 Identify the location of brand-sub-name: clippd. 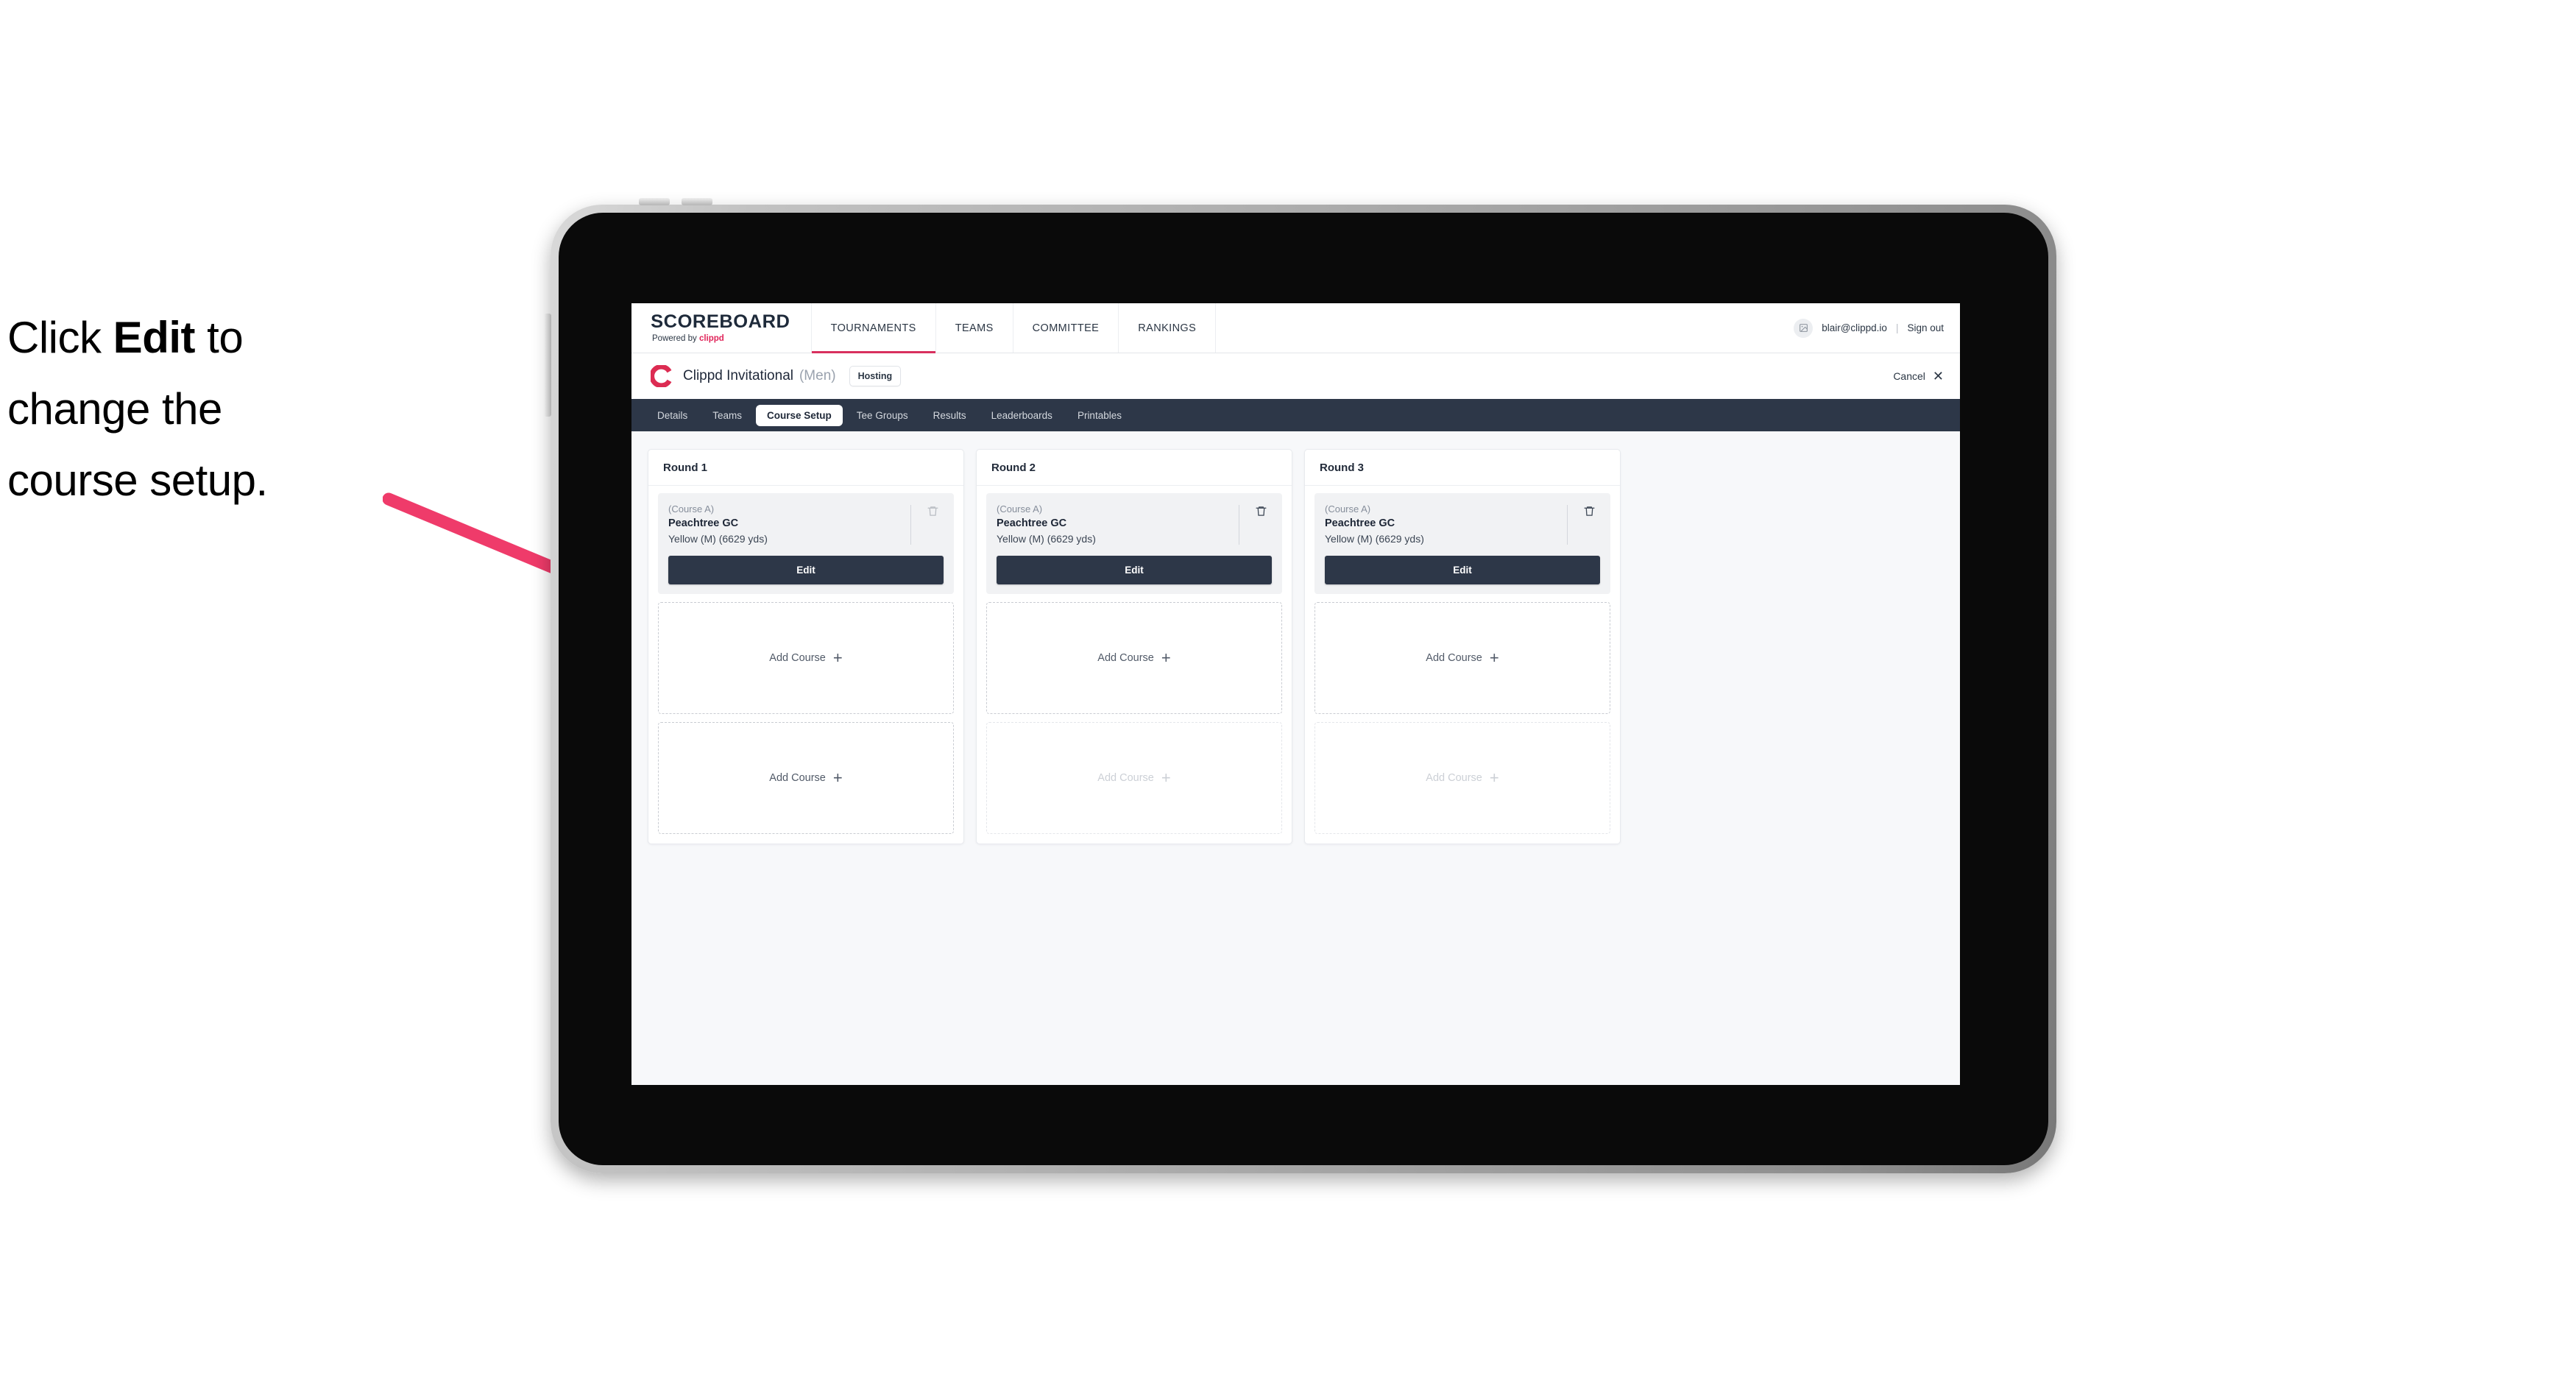
(711, 338).